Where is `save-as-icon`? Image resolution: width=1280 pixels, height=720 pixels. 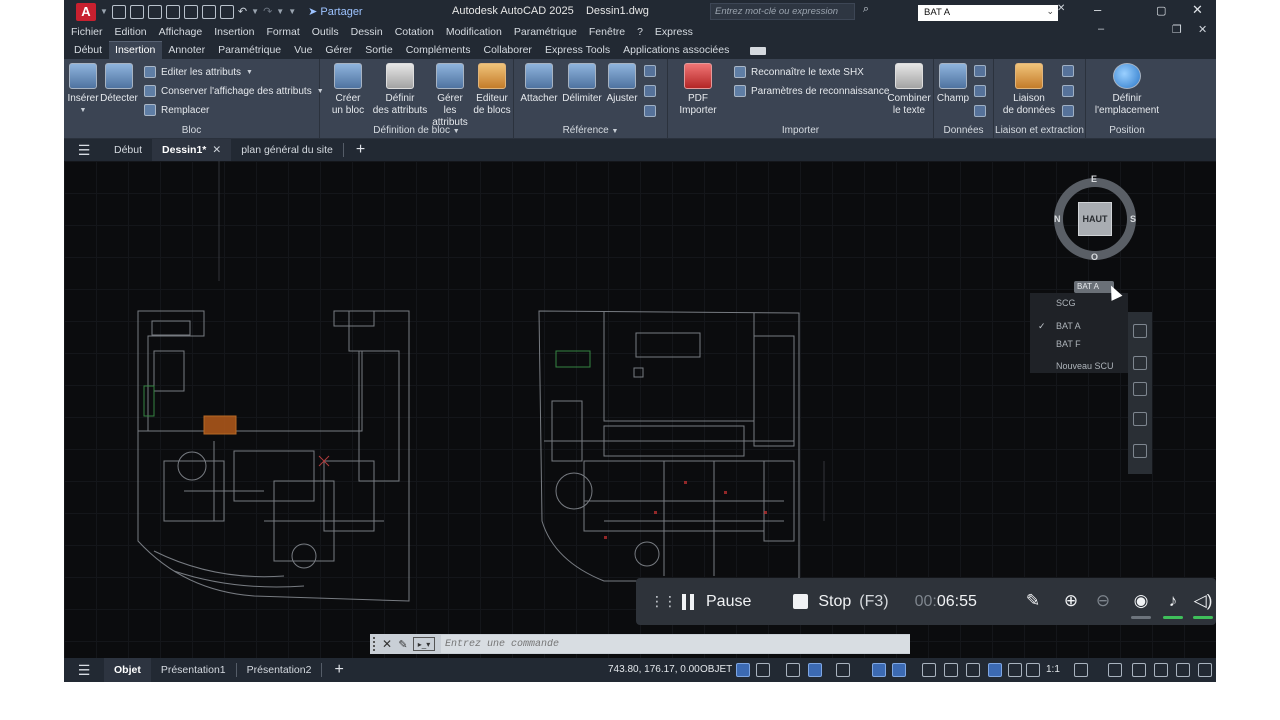 save-as-icon is located at coordinates (172, 11).